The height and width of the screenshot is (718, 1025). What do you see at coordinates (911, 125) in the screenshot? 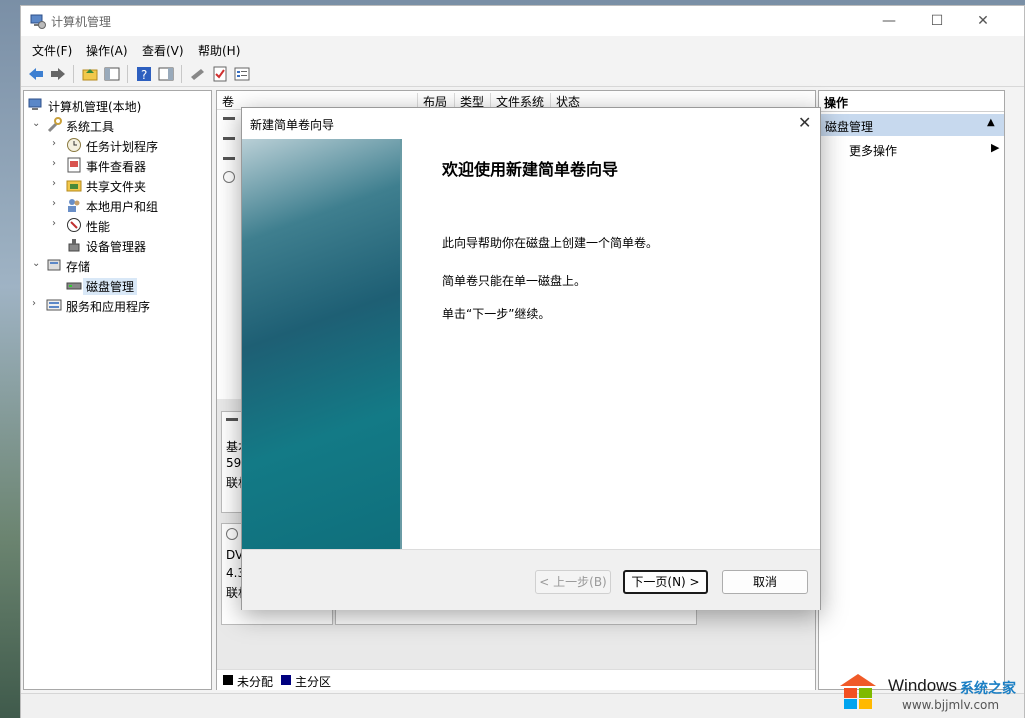
I see `actions-section-disk-management: 磁盘管理 ▲` at bounding box center [911, 125].